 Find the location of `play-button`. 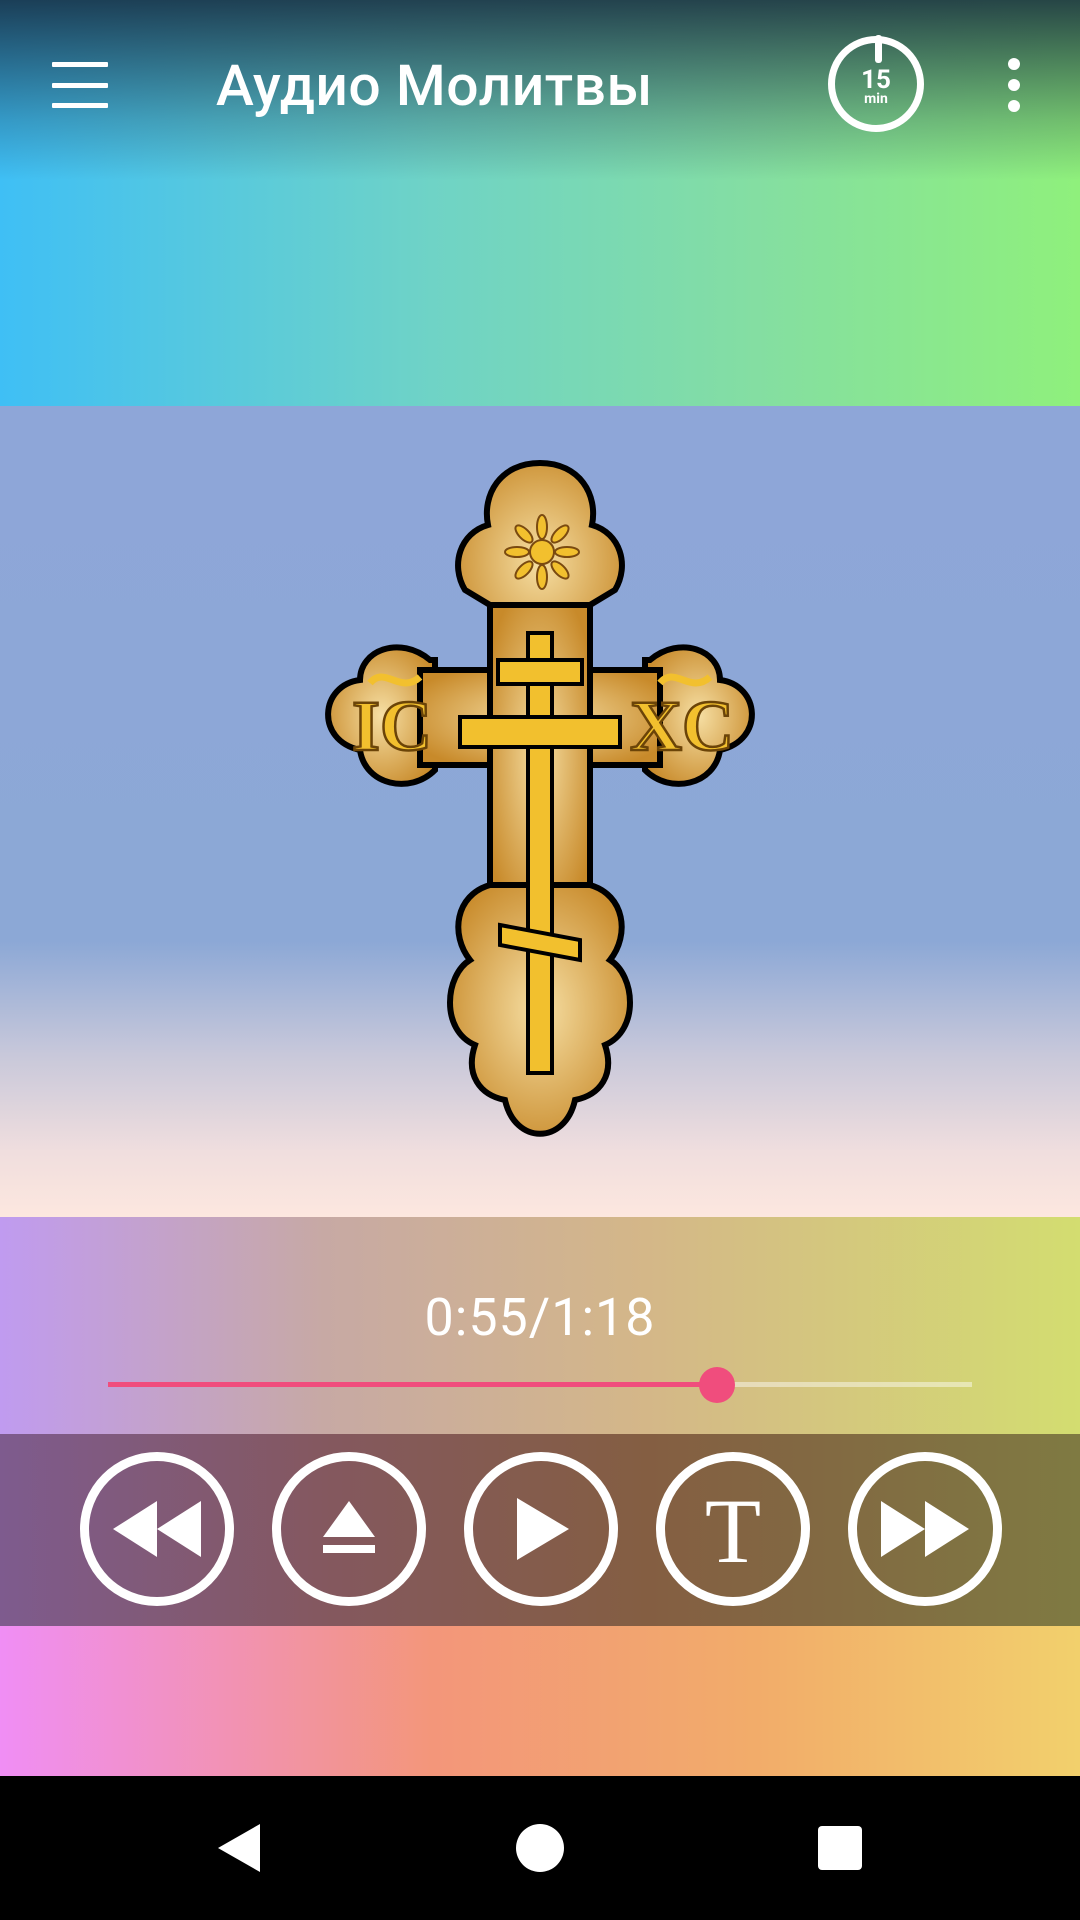

play-button is located at coordinates (541, 1529).